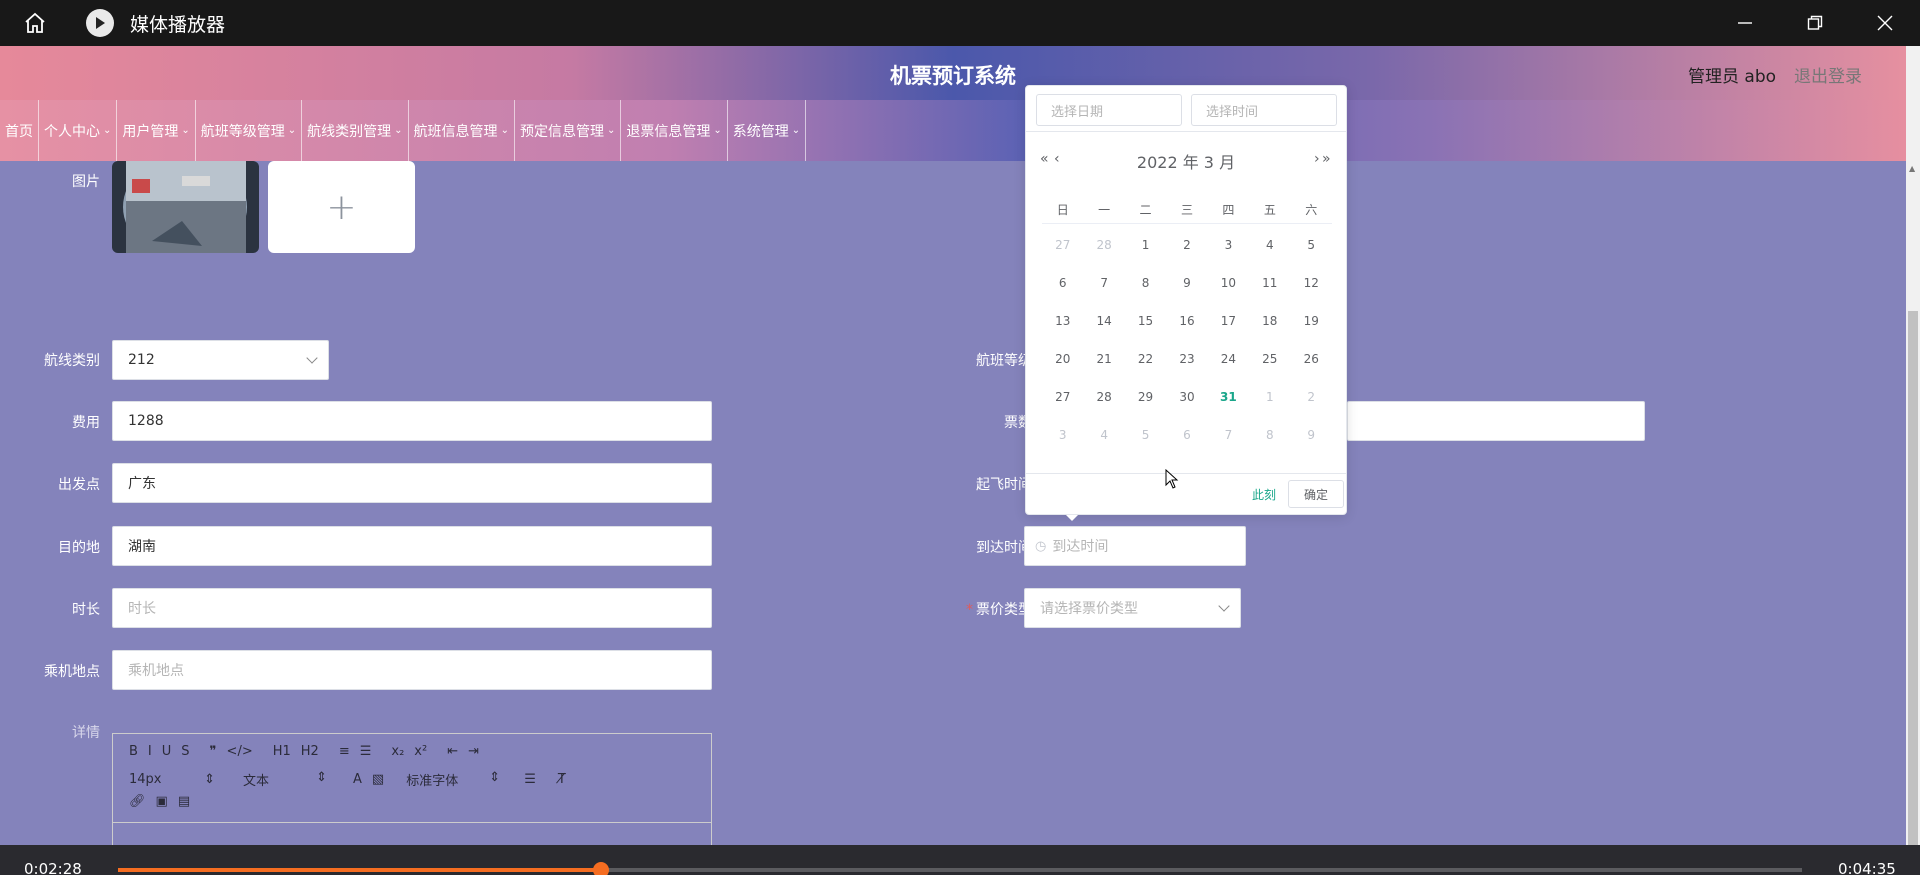 The image size is (1920, 875). Describe the element at coordinates (1145, 359) in the screenshot. I see `calendar-day: 22` at that location.